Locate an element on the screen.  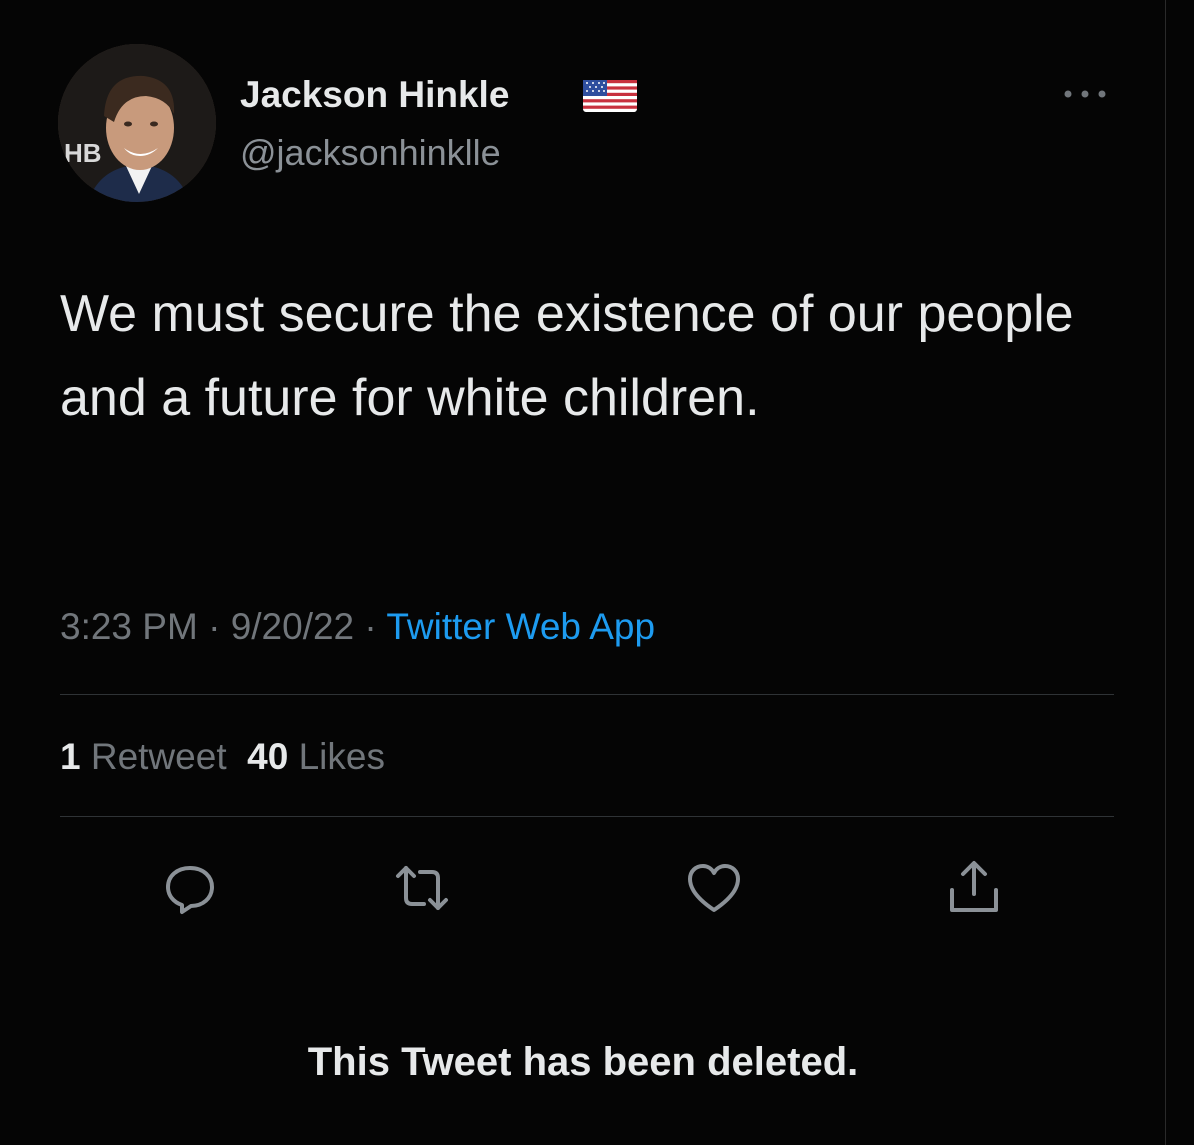
frame-edge is located at coordinates (1165, 572).